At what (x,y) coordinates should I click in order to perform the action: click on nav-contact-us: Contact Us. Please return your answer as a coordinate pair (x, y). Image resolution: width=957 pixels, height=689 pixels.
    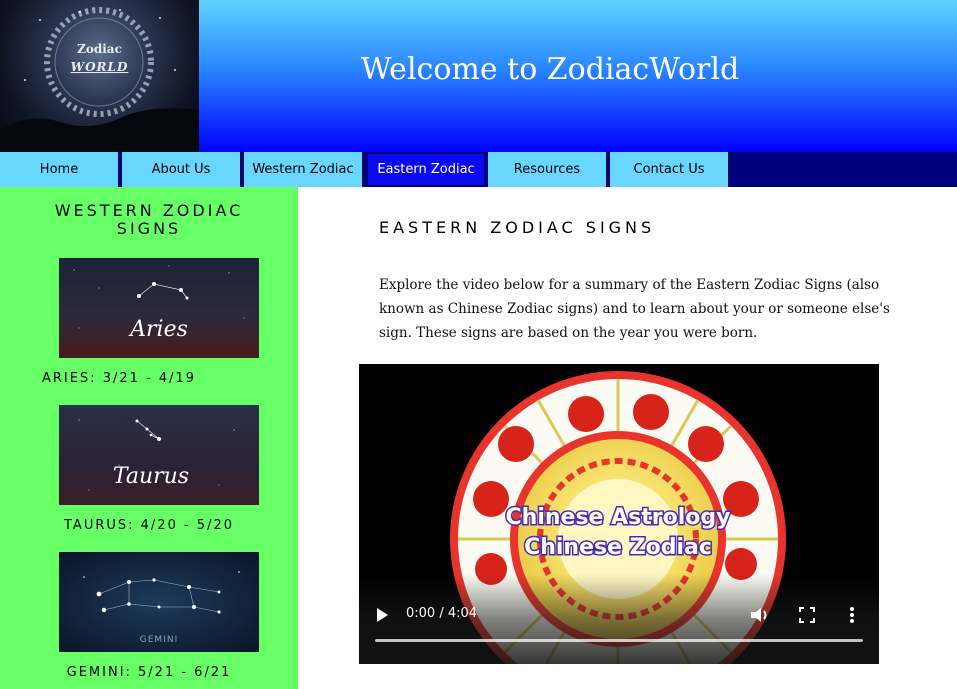
    Looking at the image, I should click on (670, 169).